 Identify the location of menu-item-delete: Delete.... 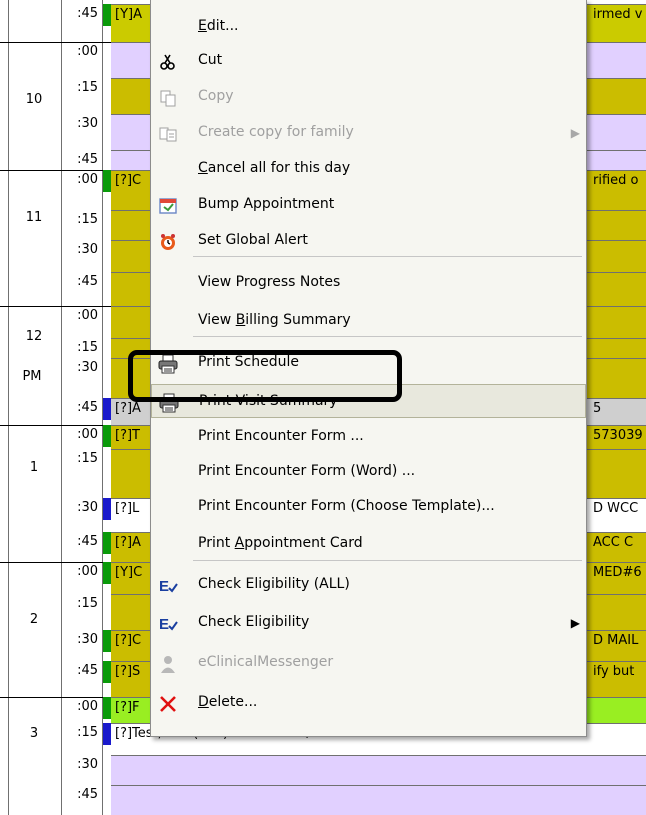
(368, 703).